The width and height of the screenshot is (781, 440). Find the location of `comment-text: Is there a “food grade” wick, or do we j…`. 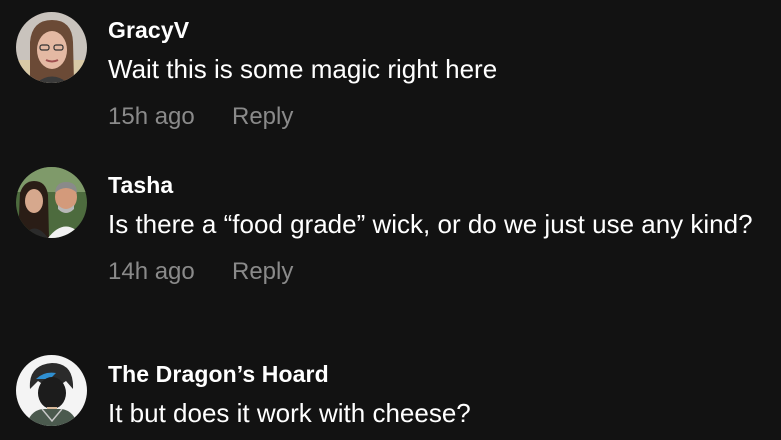

comment-text: Is there a “food grade” wick, or do we j… is located at coordinates (430, 224).